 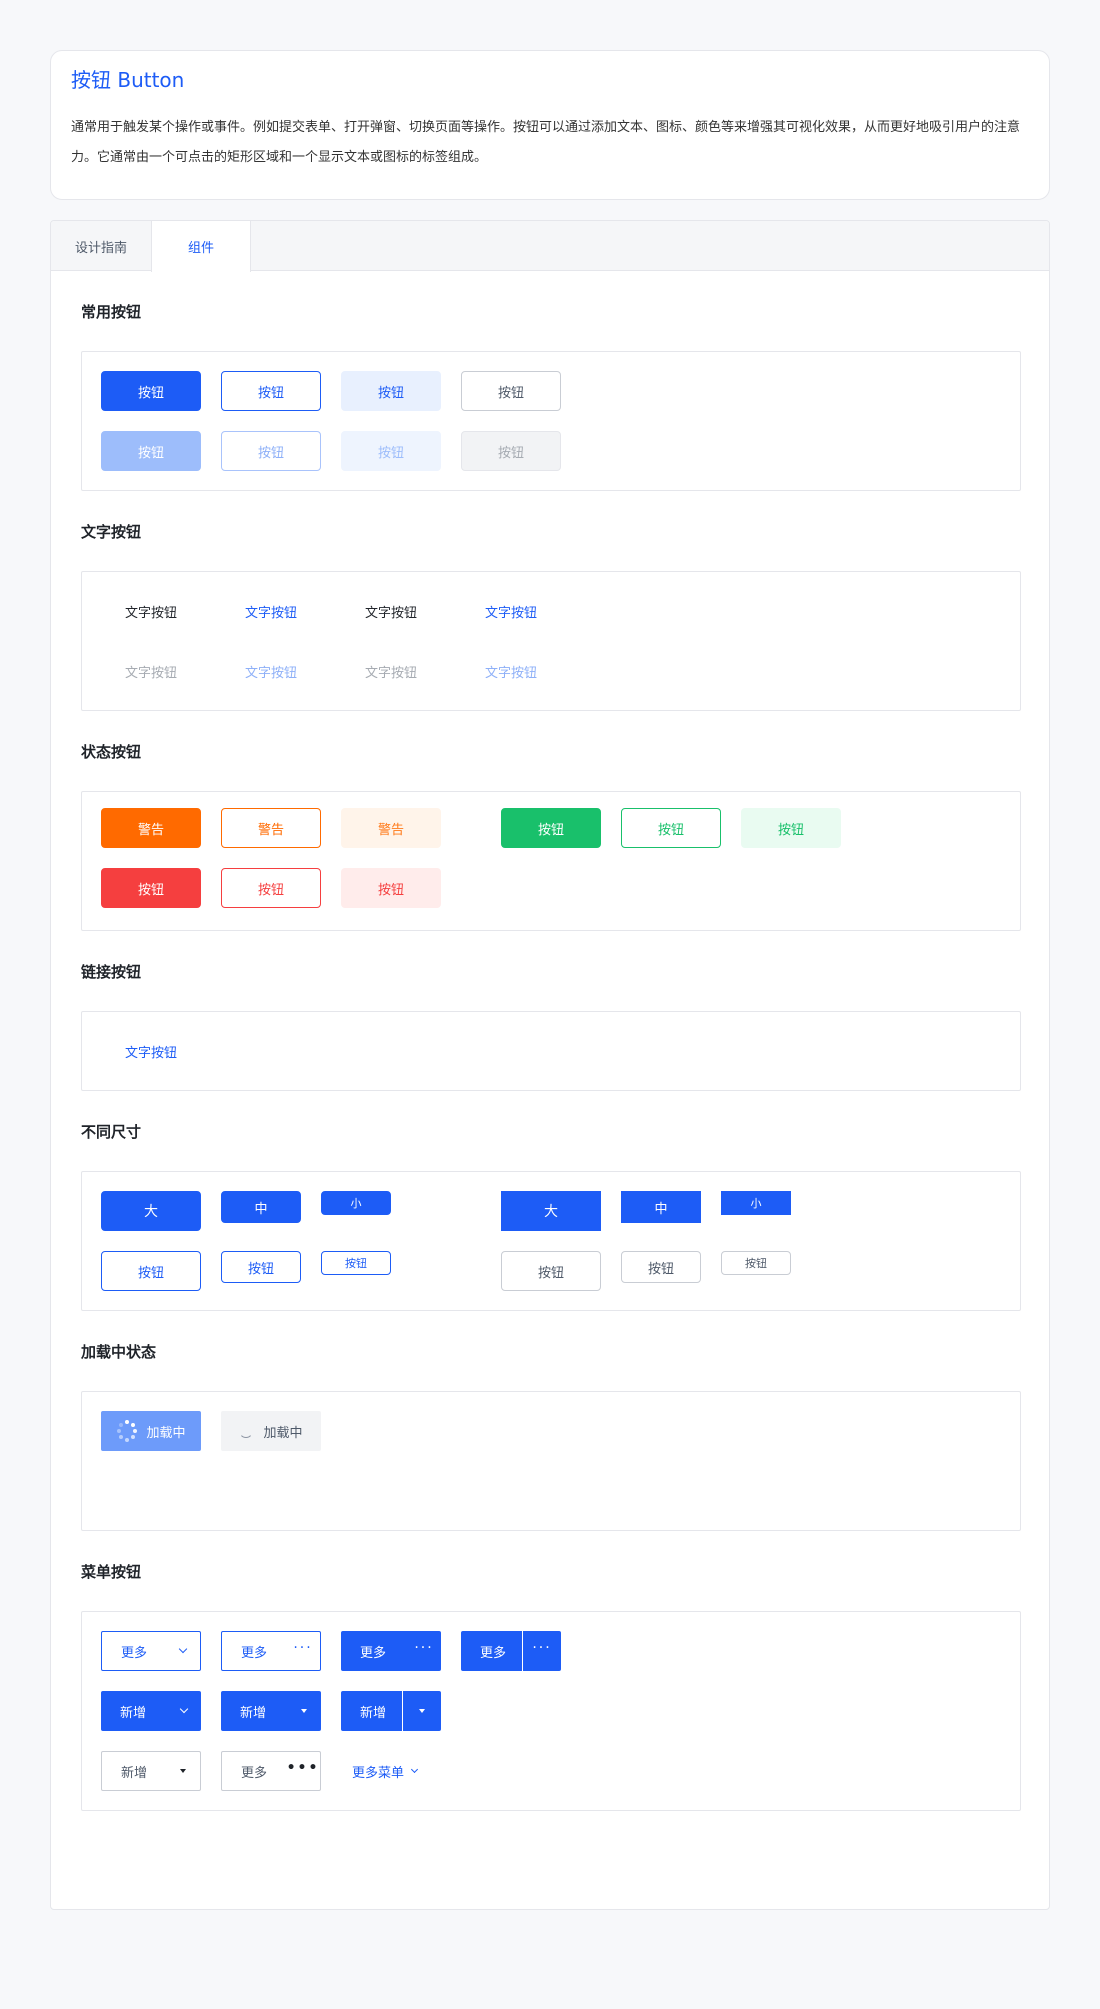 What do you see at coordinates (550, 246) in the screenshot?
I see `tab-bar: 设计指南 组件` at bounding box center [550, 246].